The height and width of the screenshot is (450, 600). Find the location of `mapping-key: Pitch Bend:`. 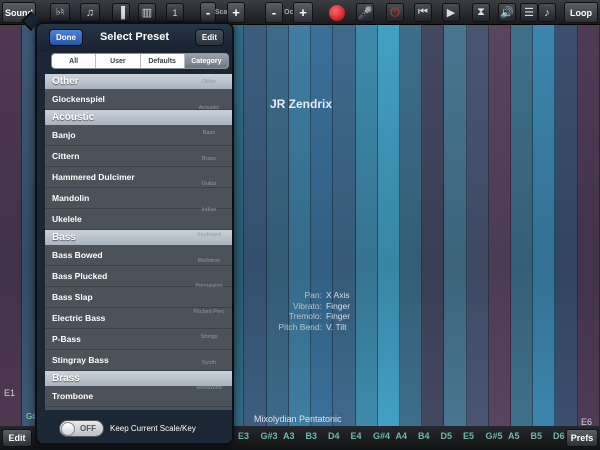

mapping-key: Pitch Bend: is located at coordinates (300, 326).